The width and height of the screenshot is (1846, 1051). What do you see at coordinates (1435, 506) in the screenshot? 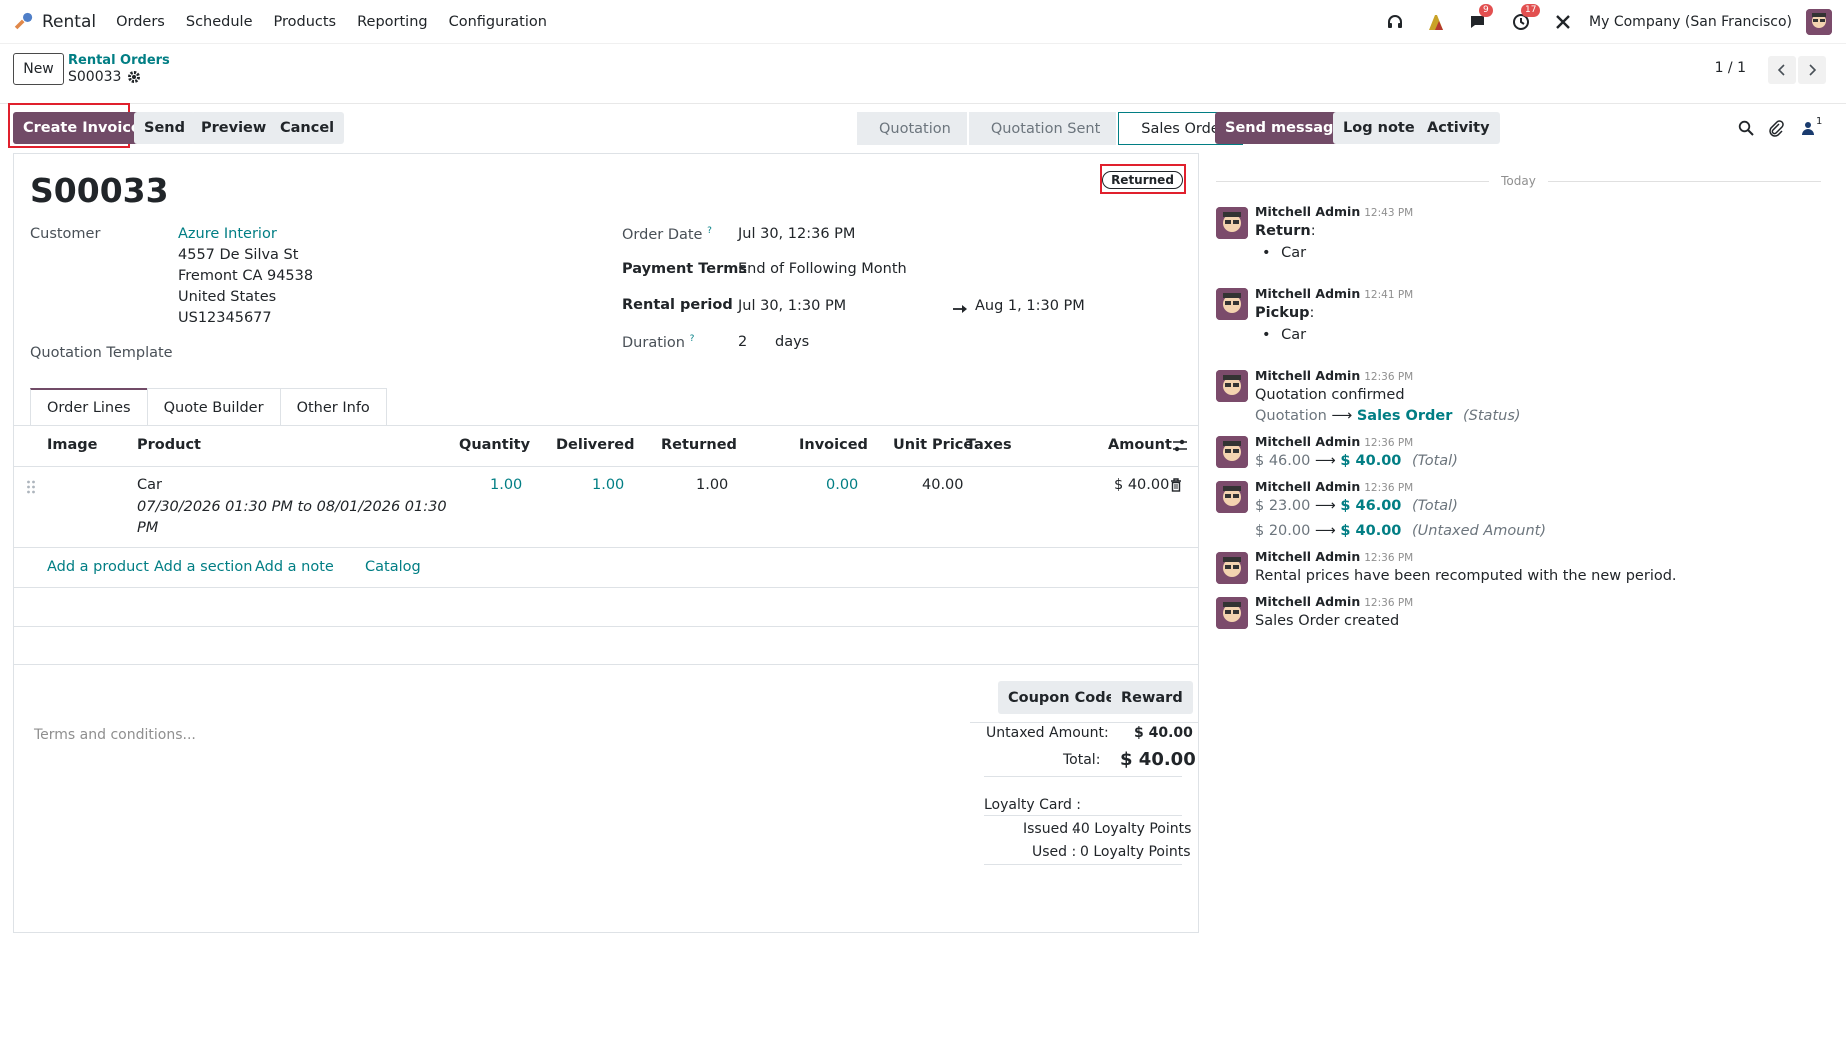
I see `field-name: (Total)` at bounding box center [1435, 506].